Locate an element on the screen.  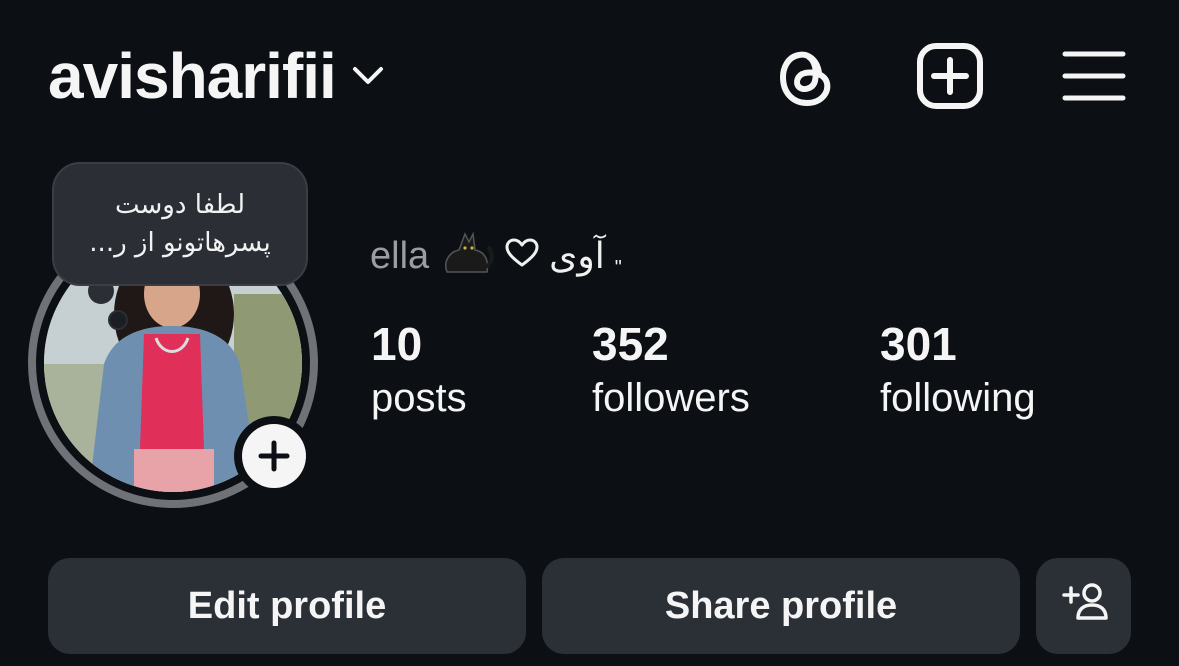
edit-profile-label: Edit profile is located at coordinates (287, 605).